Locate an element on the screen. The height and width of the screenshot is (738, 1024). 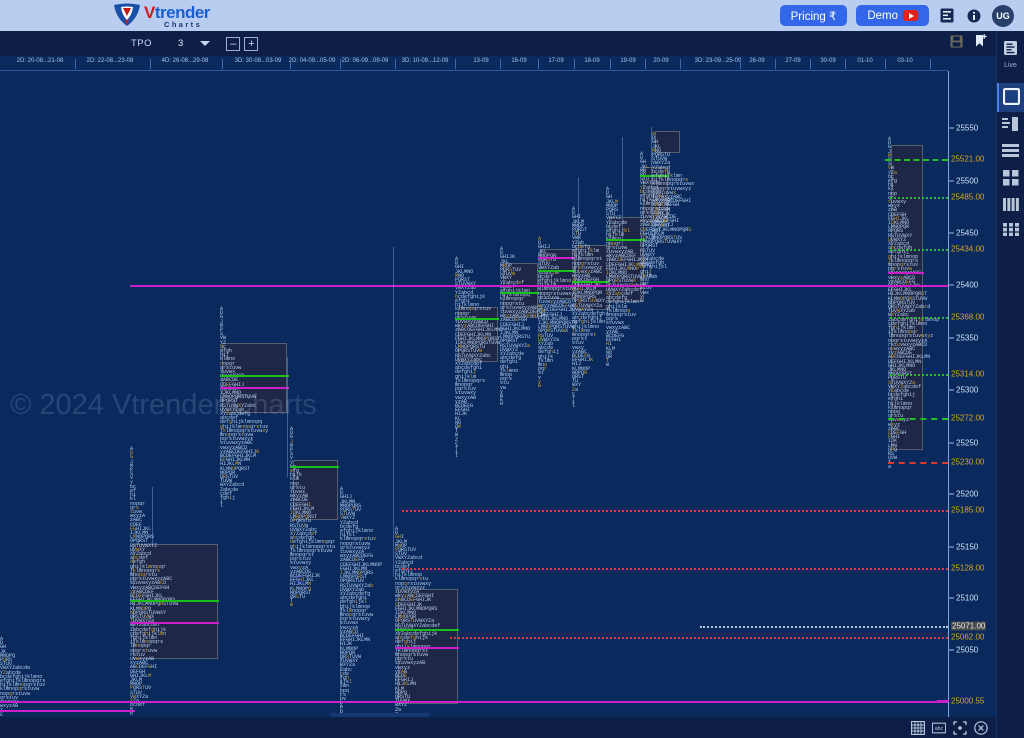
date-axis-label: 13-09 is located at coordinates (481, 61).